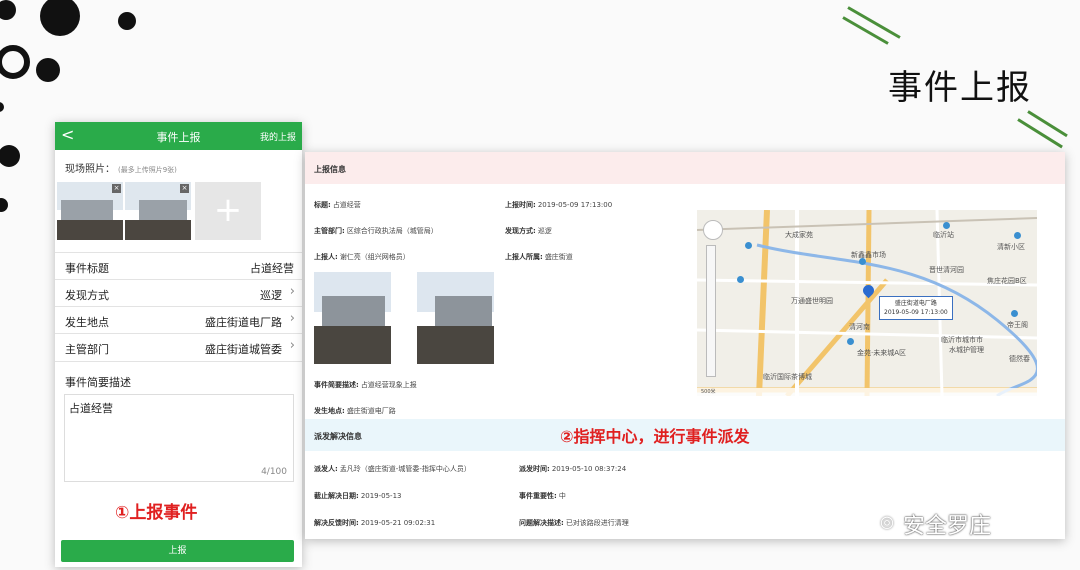  I want to click on field-method: 发现方式: 巡逻, so click(528, 231).